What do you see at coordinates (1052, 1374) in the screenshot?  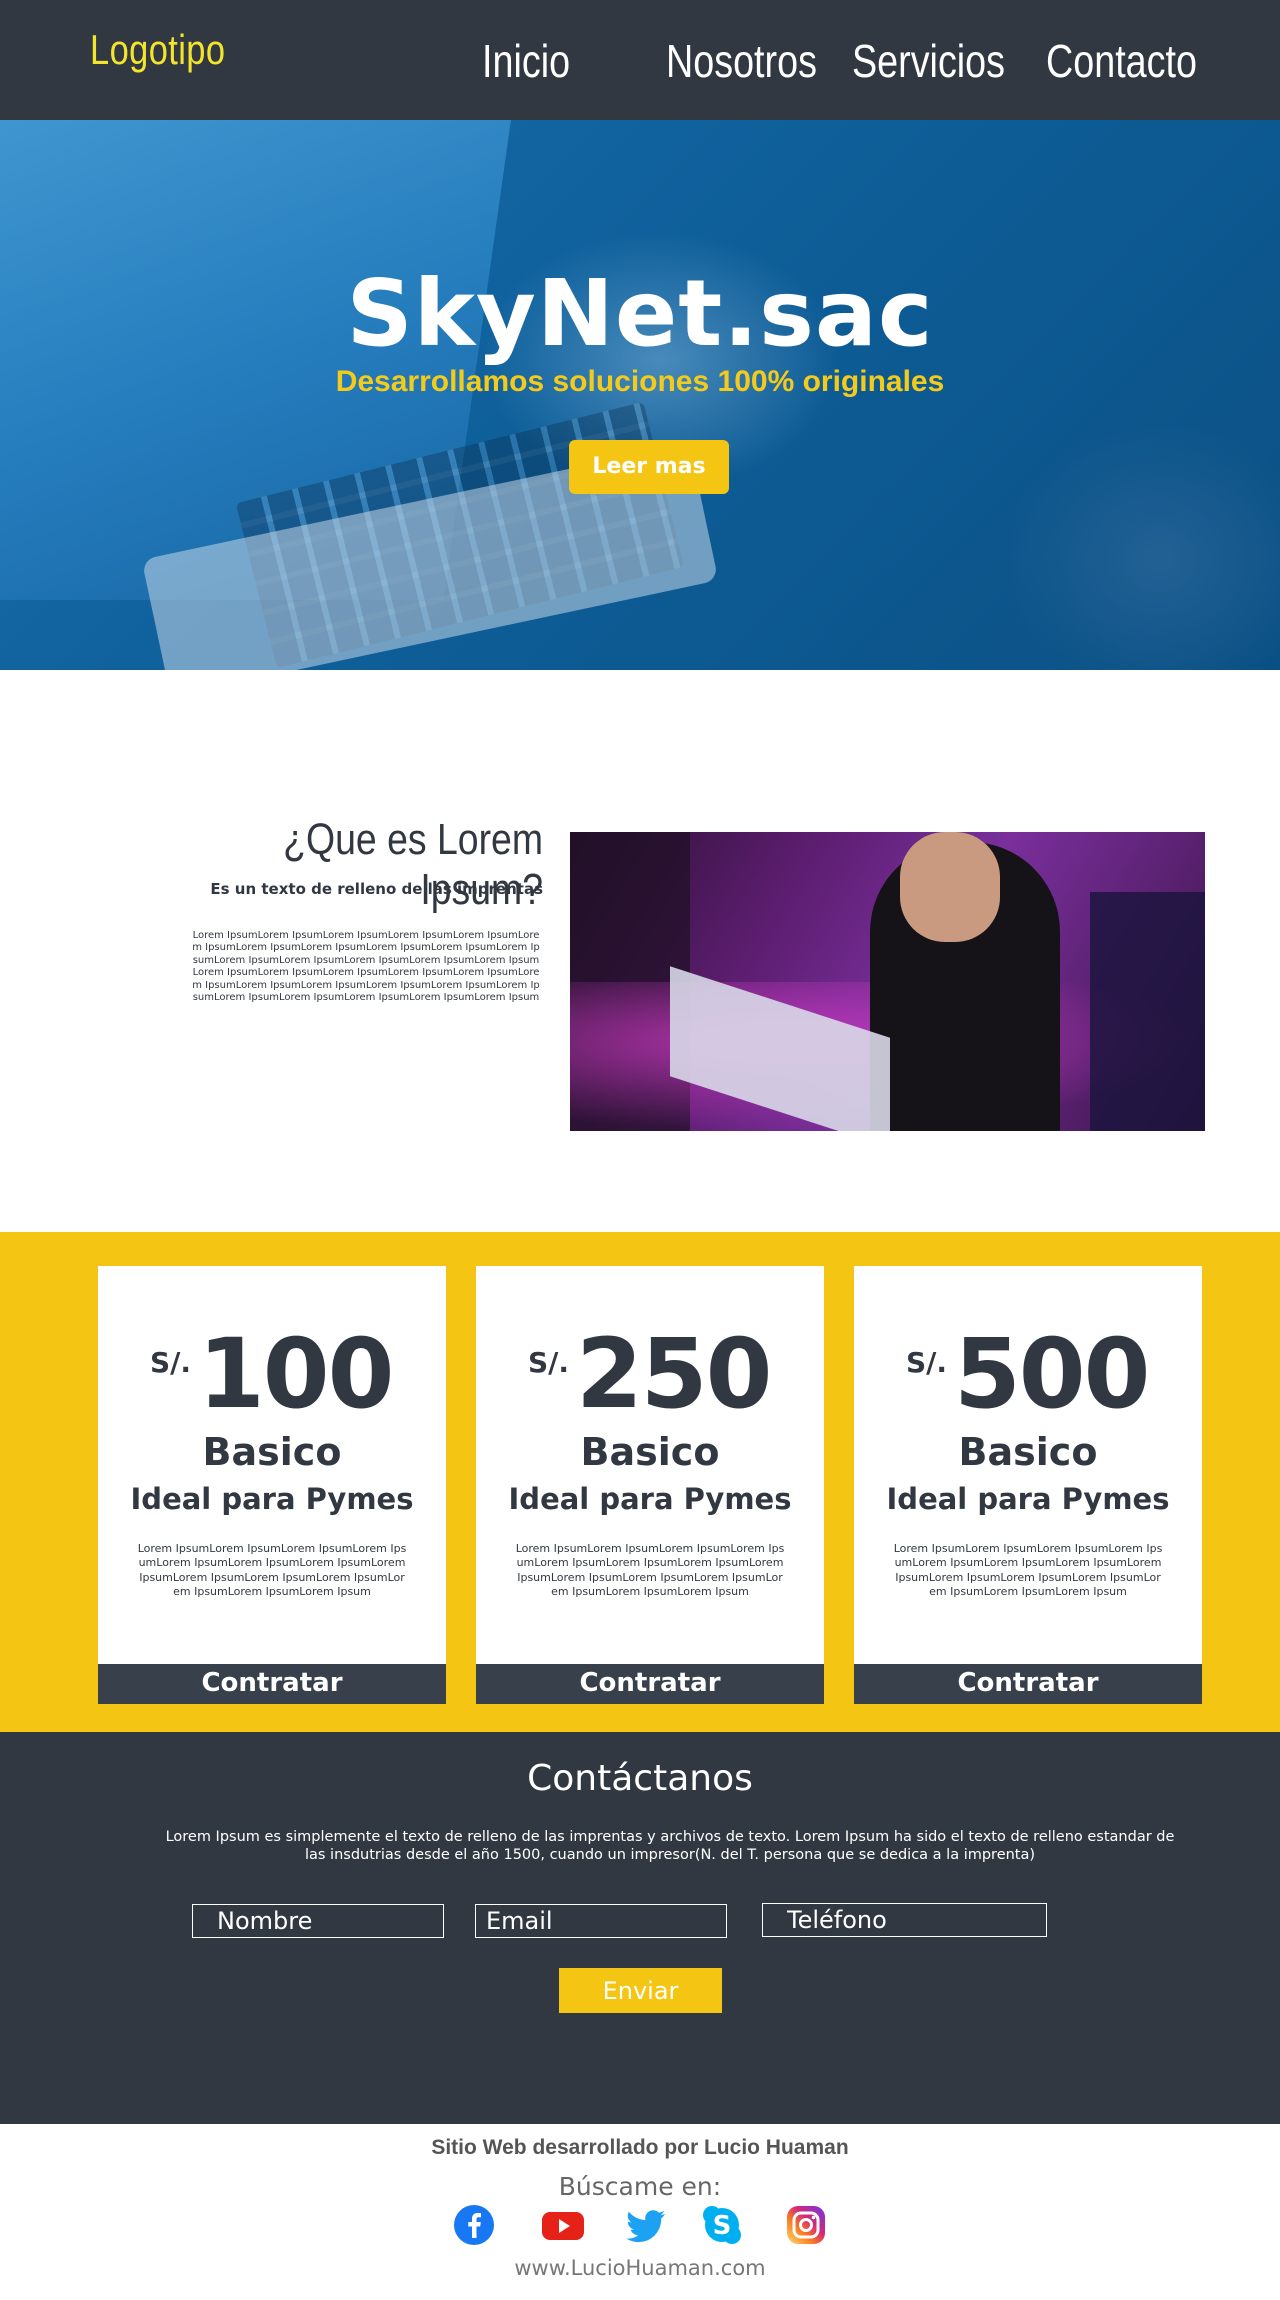 I see `card-price: 500` at bounding box center [1052, 1374].